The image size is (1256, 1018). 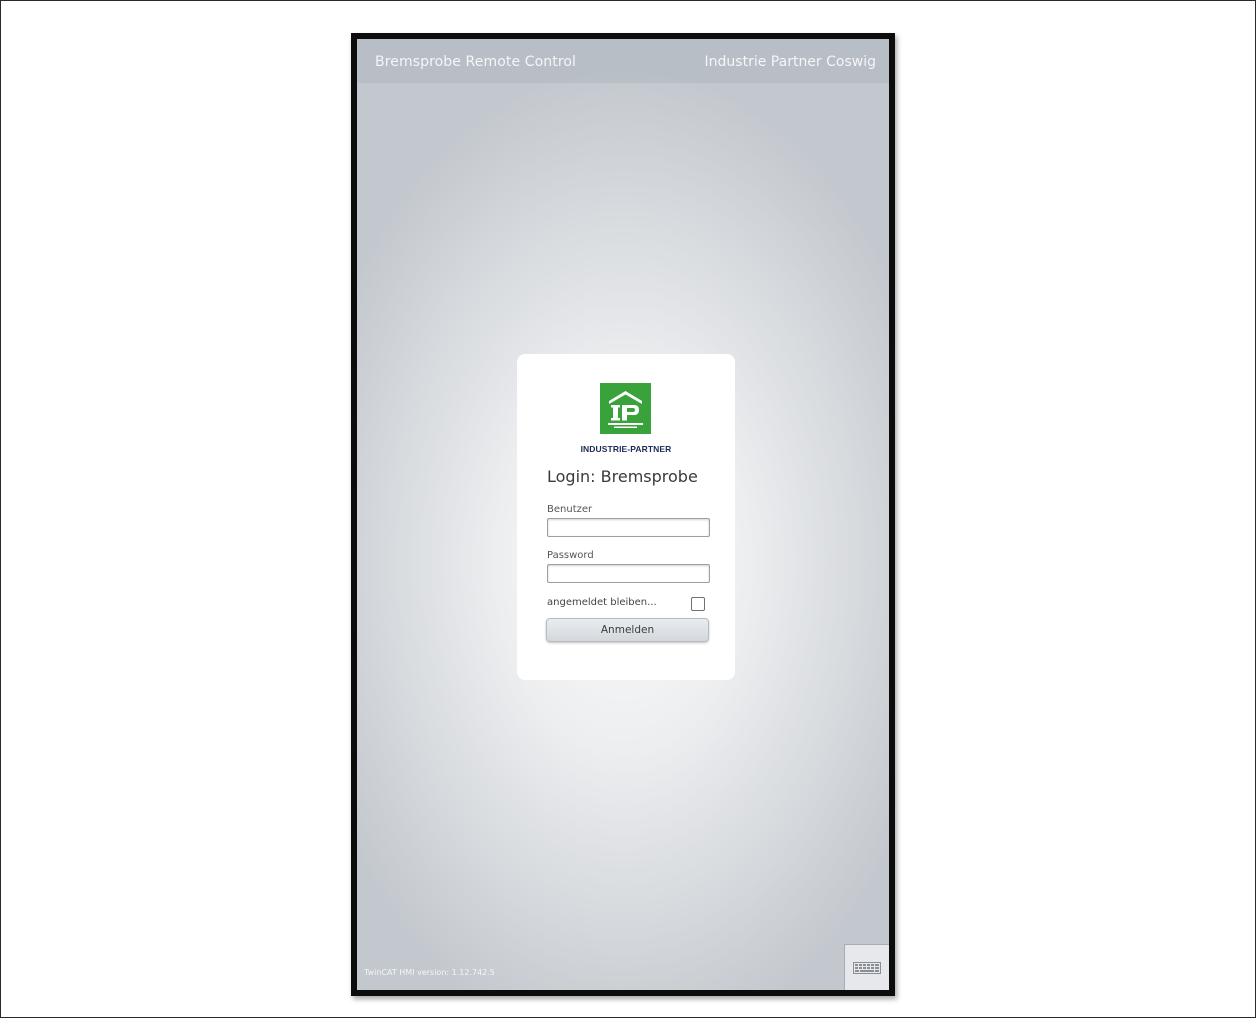 What do you see at coordinates (626, 449) in the screenshot?
I see `logo-brand-text: INDUSTRIE-PARTNER` at bounding box center [626, 449].